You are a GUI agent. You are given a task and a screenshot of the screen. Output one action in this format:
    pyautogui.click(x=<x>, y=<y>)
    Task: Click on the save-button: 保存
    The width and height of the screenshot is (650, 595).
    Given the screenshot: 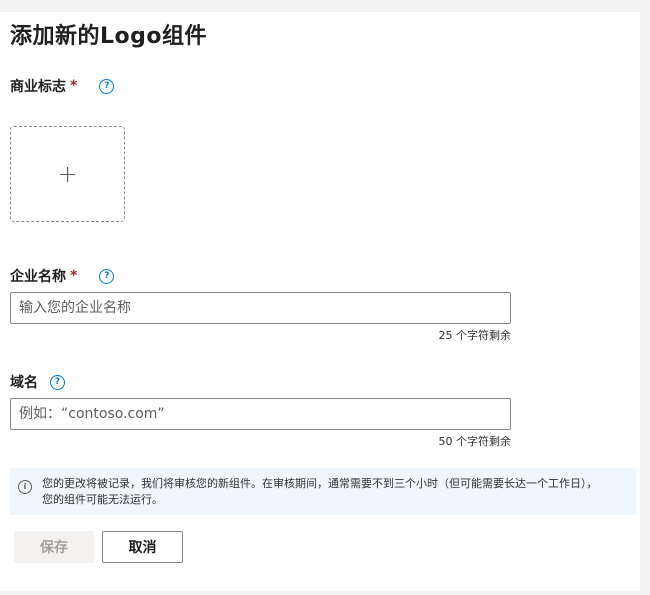 What is the action you would take?
    pyautogui.click(x=54, y=547)
    